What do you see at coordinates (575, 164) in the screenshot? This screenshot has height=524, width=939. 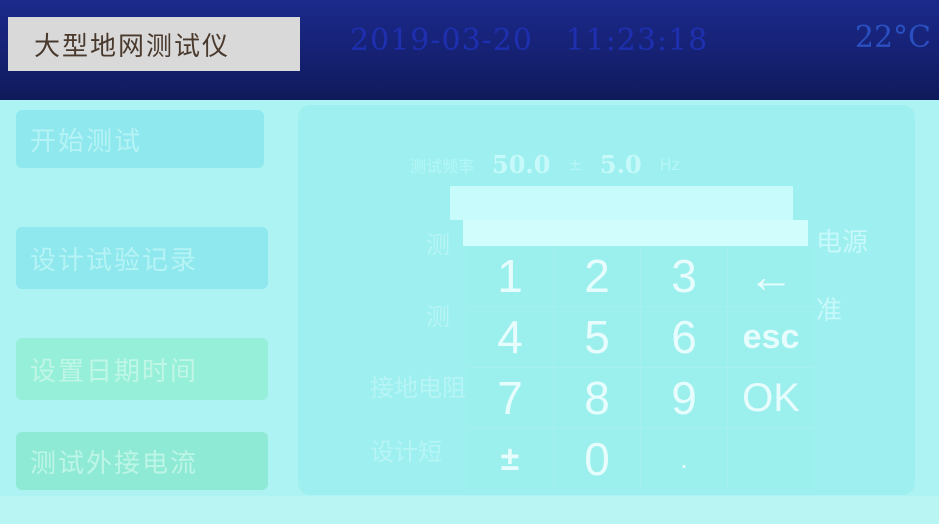 I see `frequency-plusminus: ±` at bounding box center [575, 164].